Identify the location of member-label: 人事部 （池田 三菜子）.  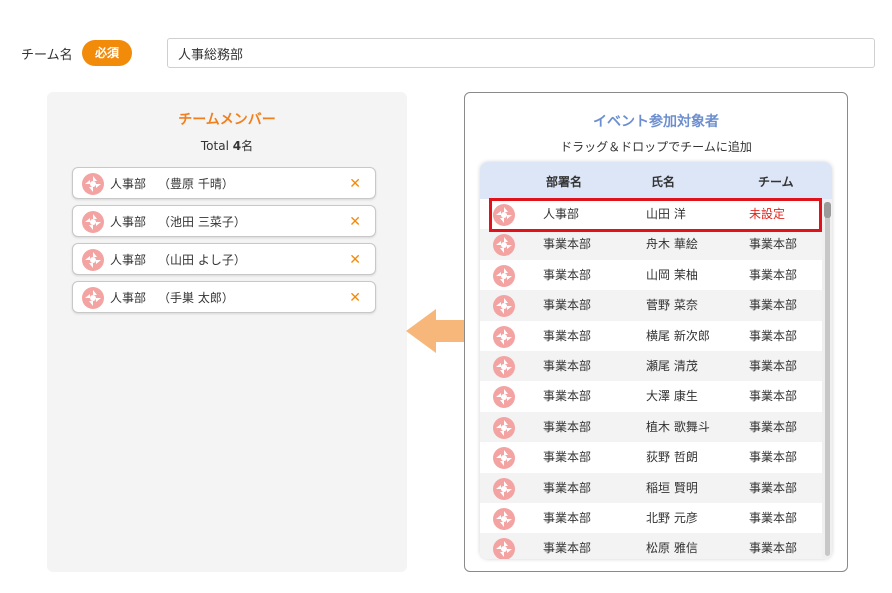
(178, 222).